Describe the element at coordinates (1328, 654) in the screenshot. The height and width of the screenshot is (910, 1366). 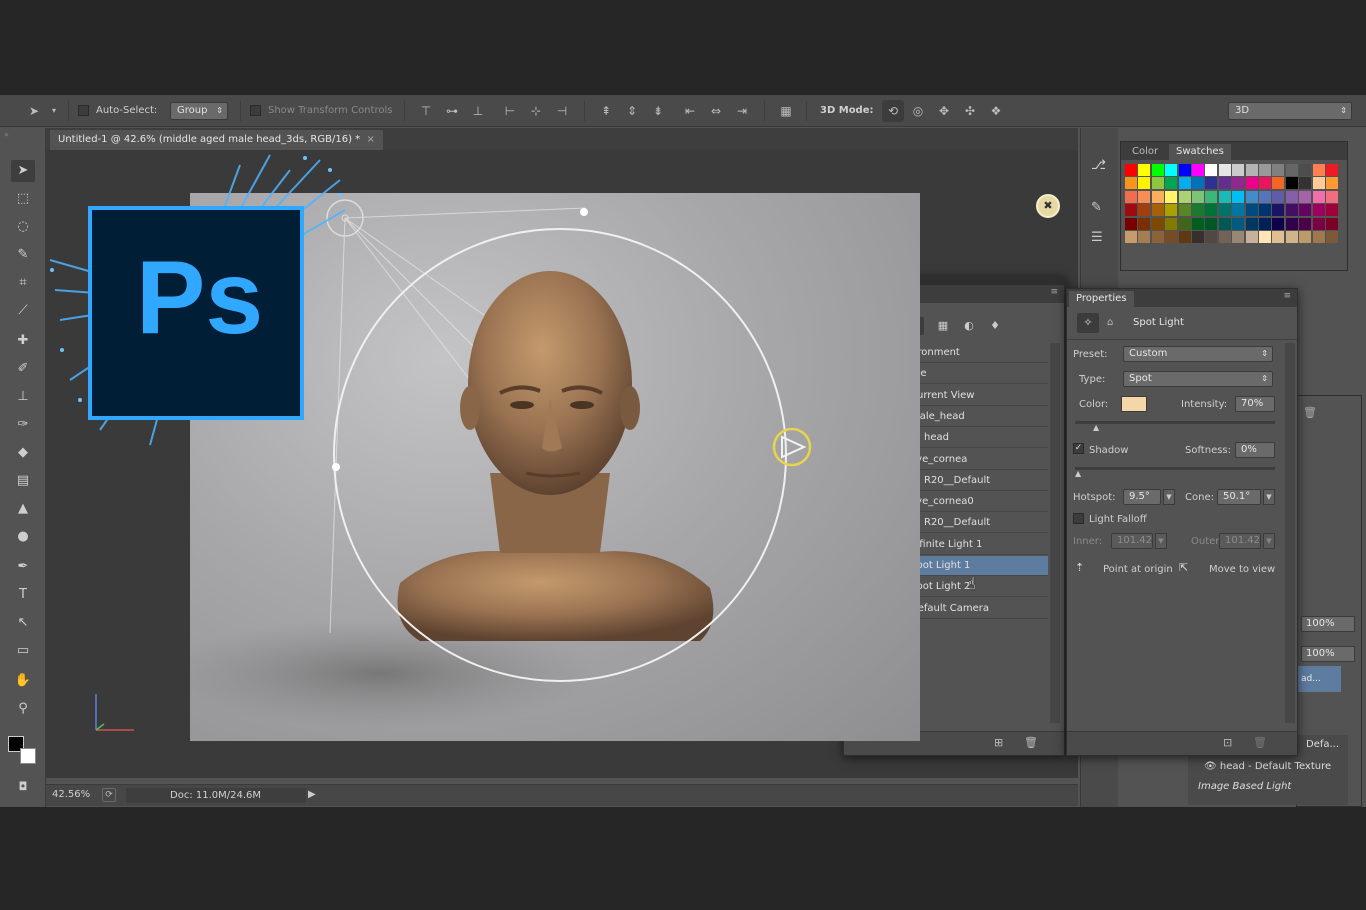
I see `opacity-field-2: 100%` at that location.